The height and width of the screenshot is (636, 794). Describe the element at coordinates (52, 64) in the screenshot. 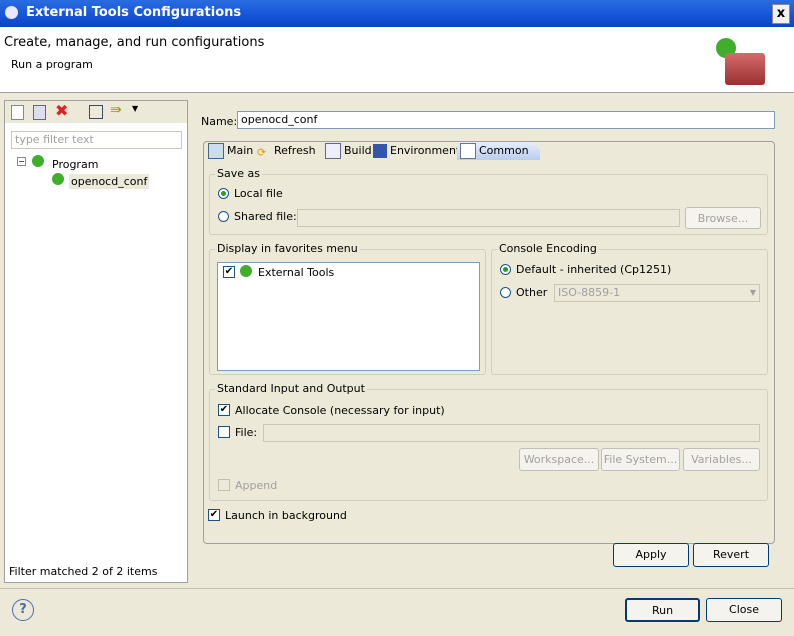

I see `header-subtitle: Run a program` at that location.